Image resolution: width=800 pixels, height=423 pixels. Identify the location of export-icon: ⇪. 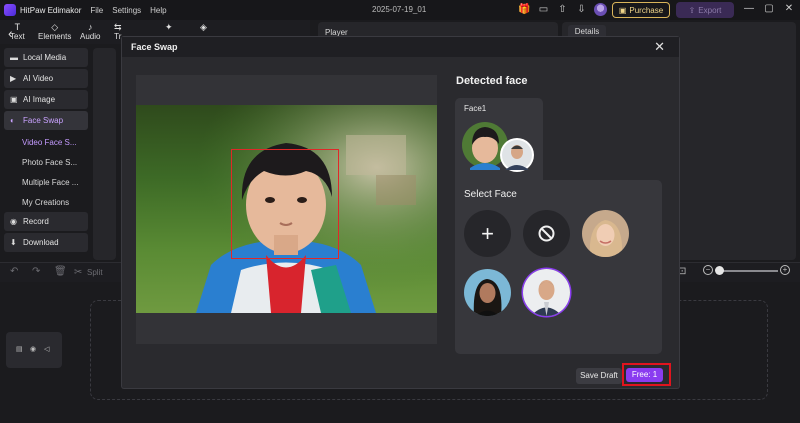
(692, 10).